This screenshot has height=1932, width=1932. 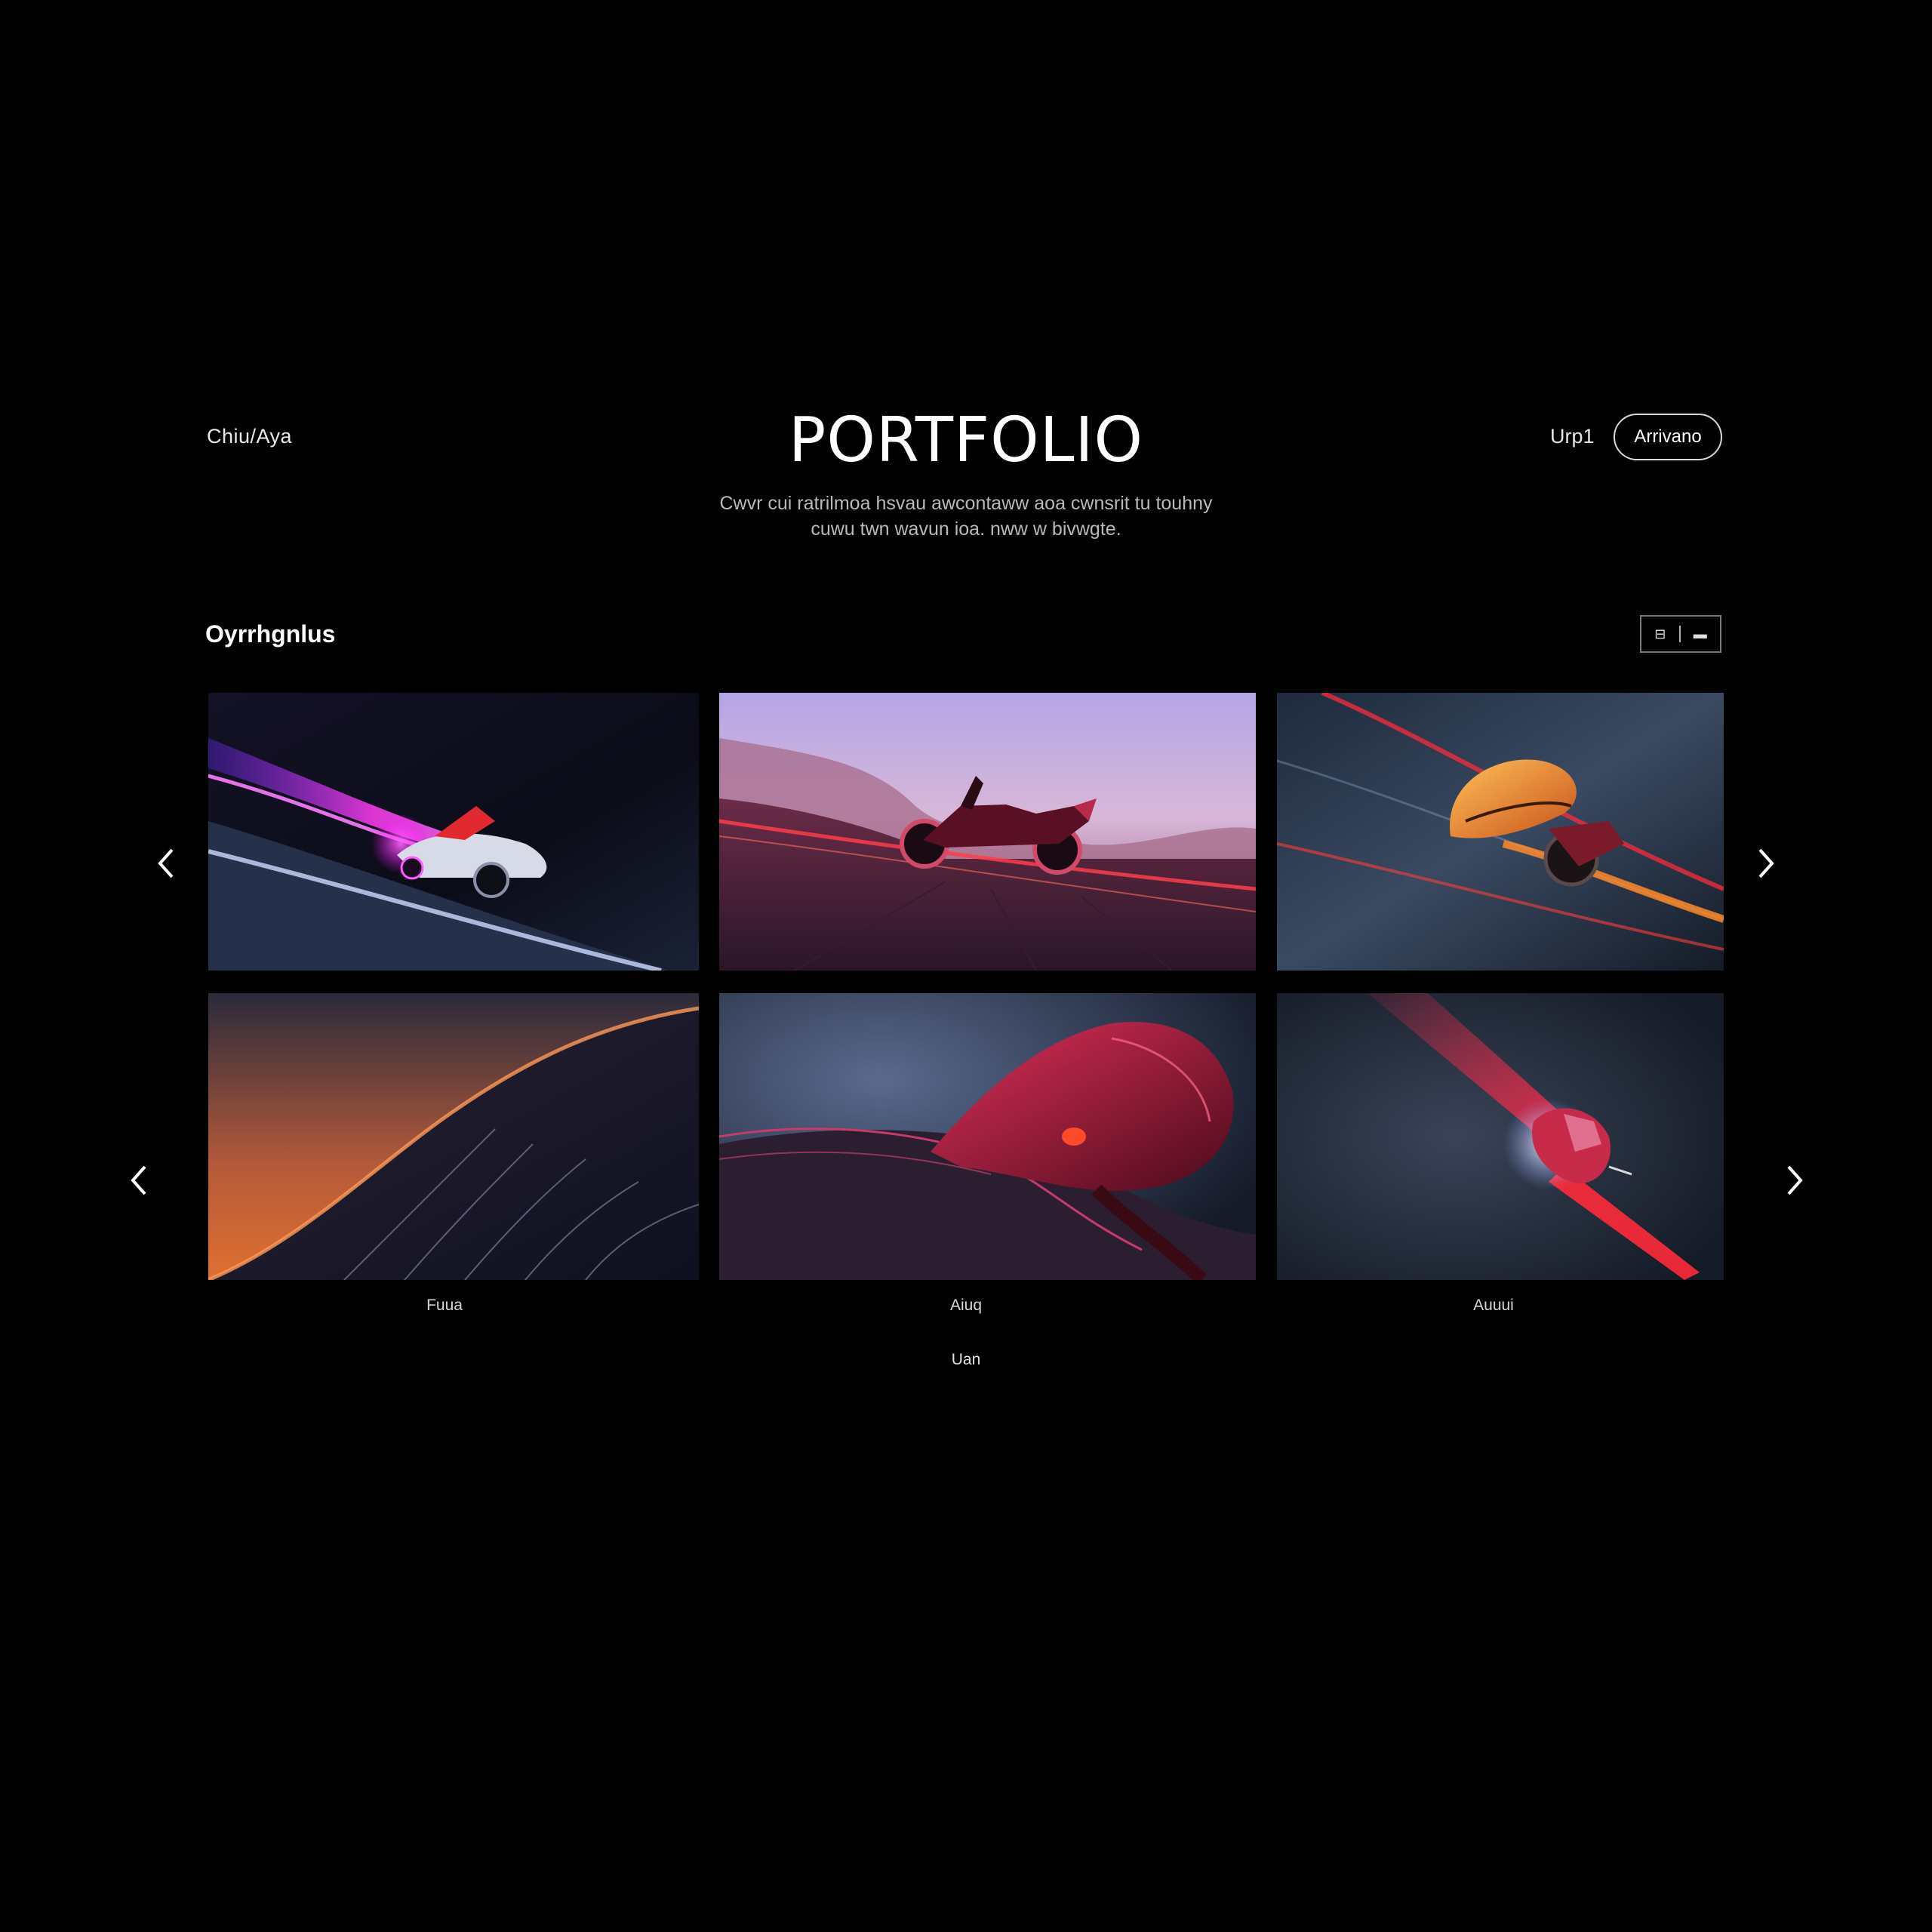 What do you see at coordinates (1668, 437) in the screenshot?
I see `nav-cta-button: Arrivano` at bounding box center [1668, 437].